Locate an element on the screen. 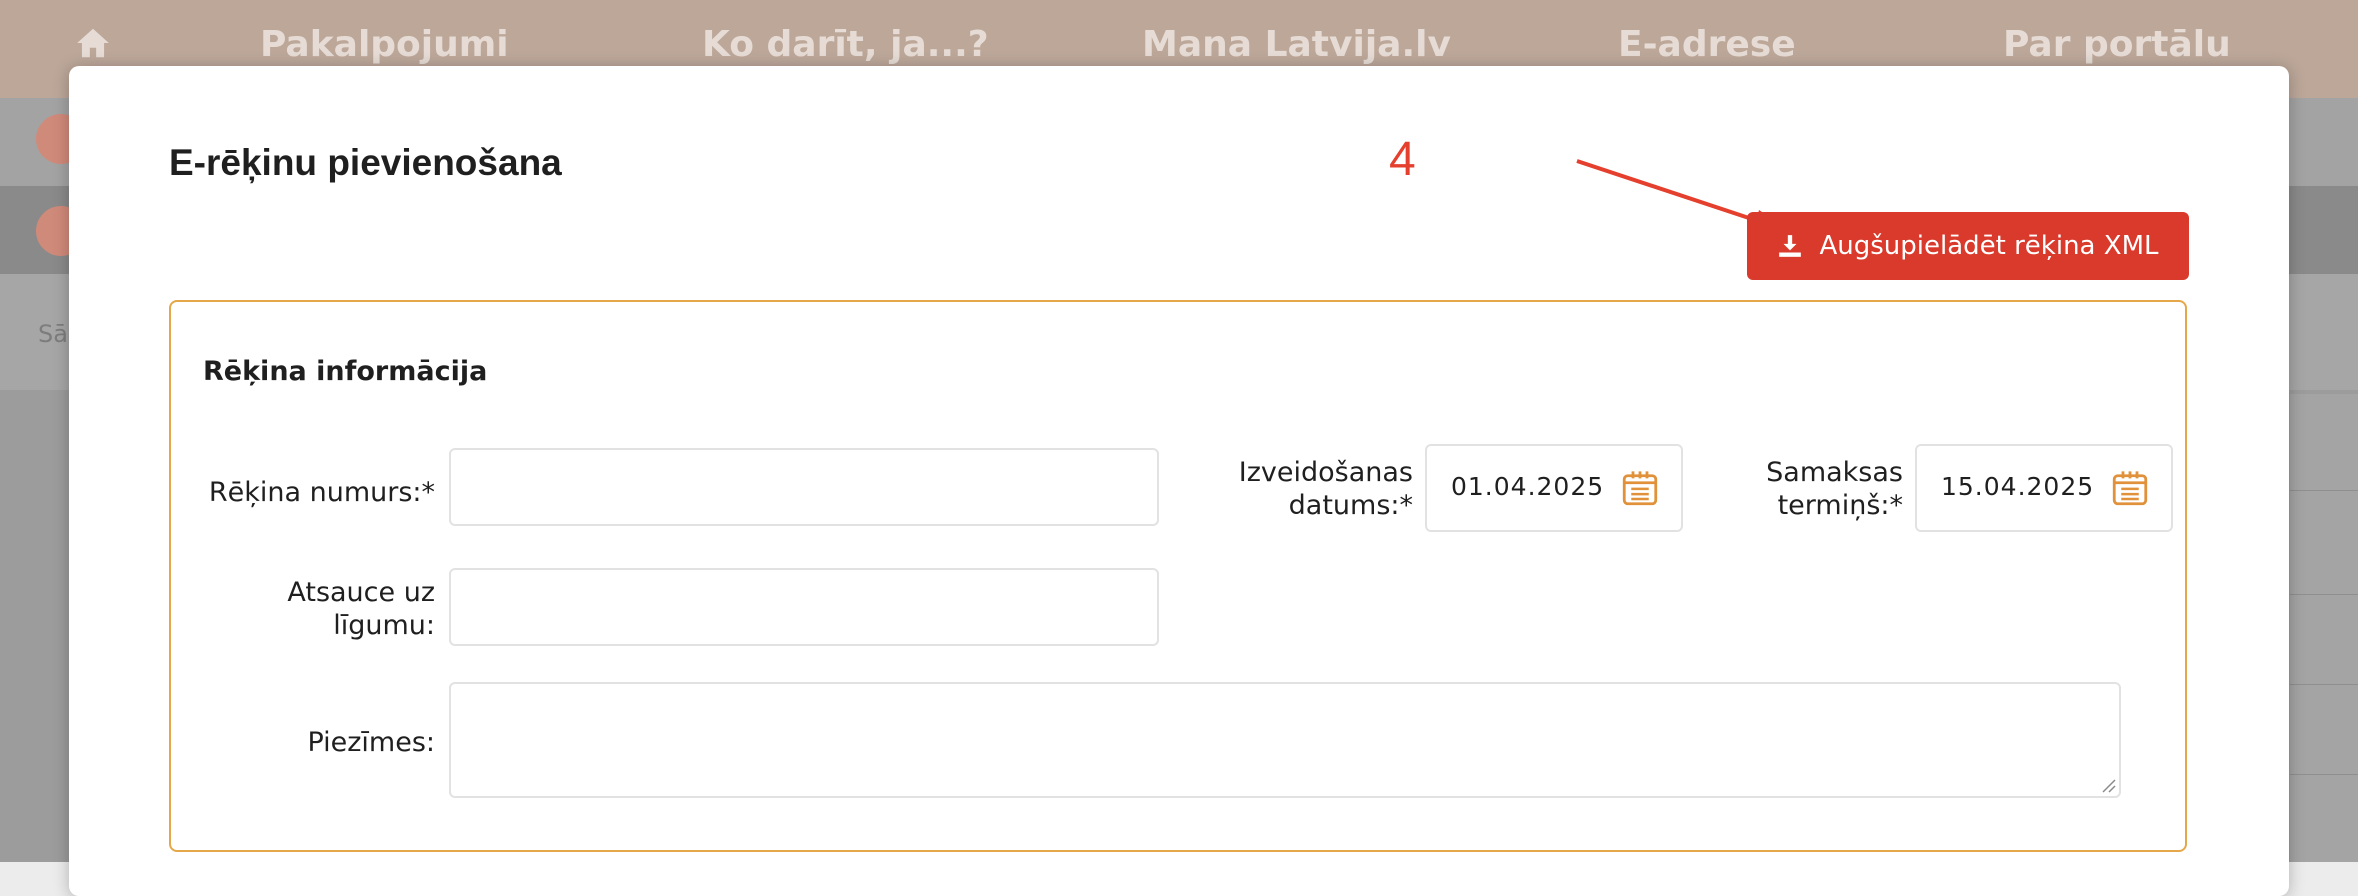 The width and height of the screenshot is (2358, 896). nav-item-about-portal: Par portālu is located at coordinates (2117, 45).